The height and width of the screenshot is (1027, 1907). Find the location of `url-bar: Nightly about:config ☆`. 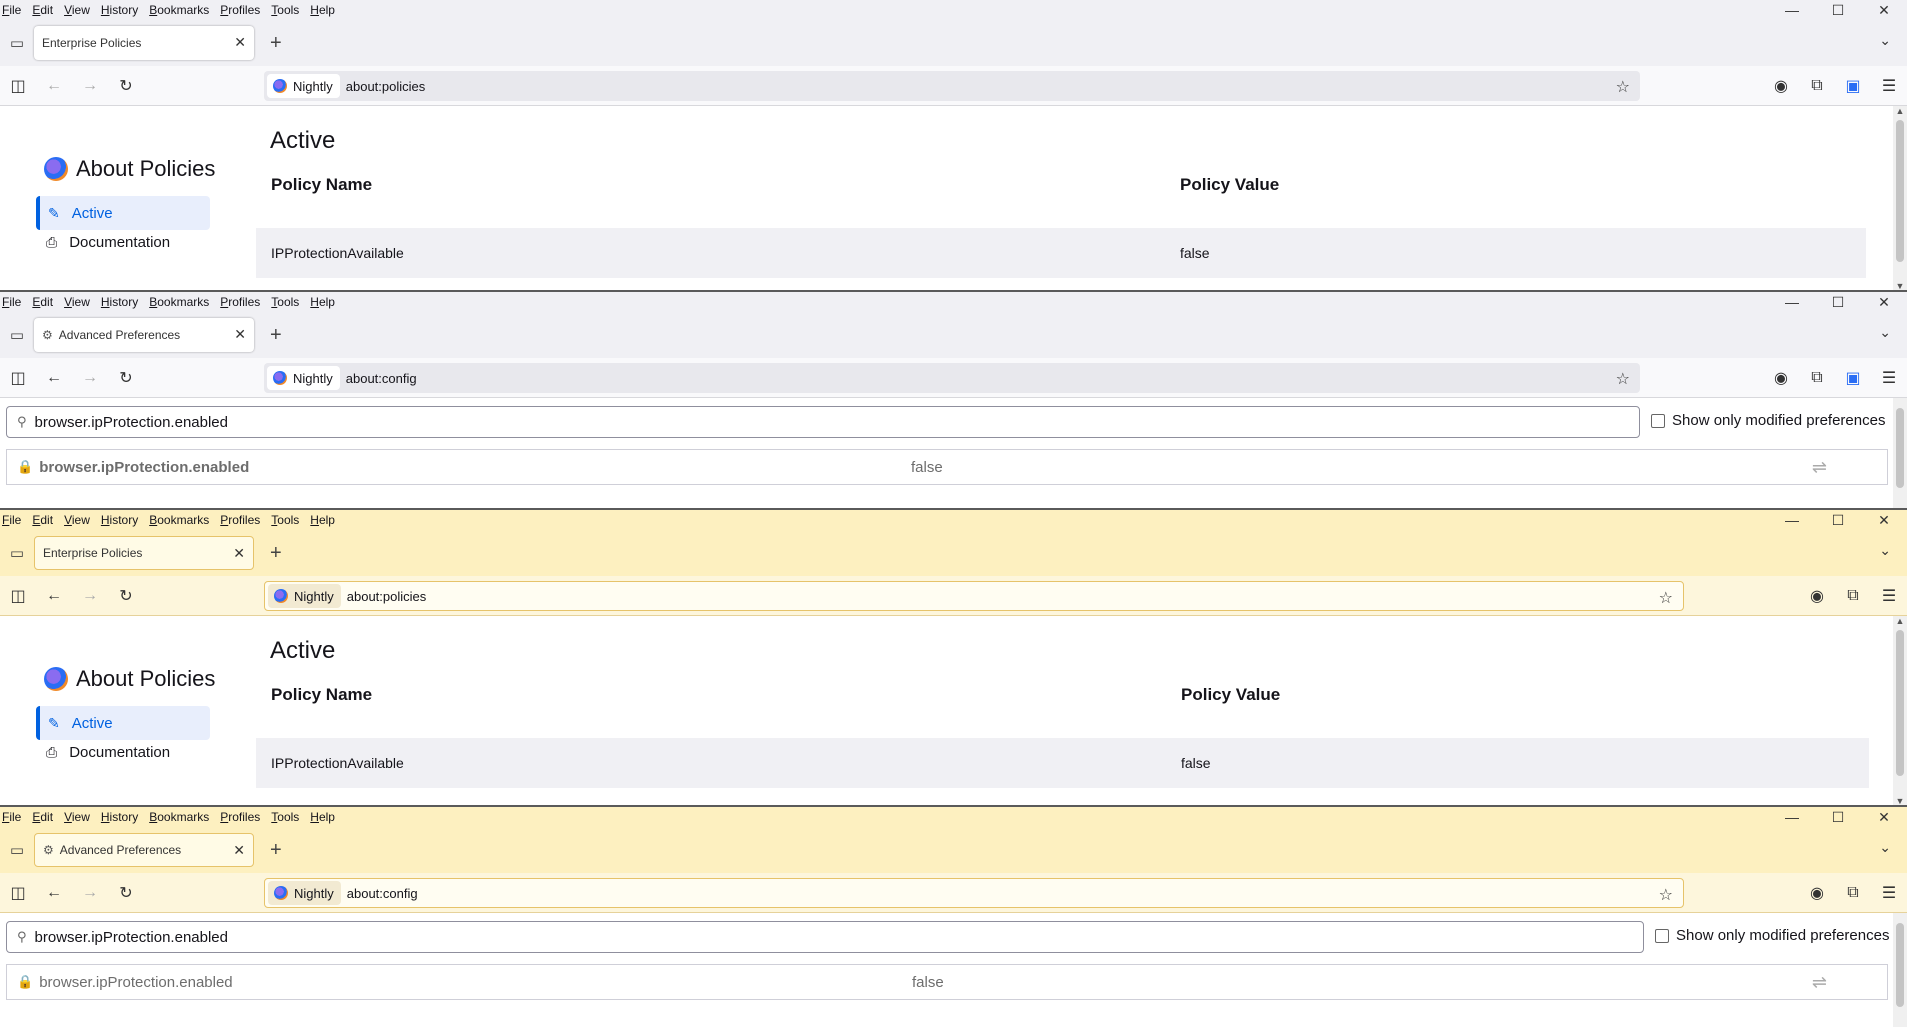

url-bar: Nightly about:config ☆ is located at coordinates (952, 378).